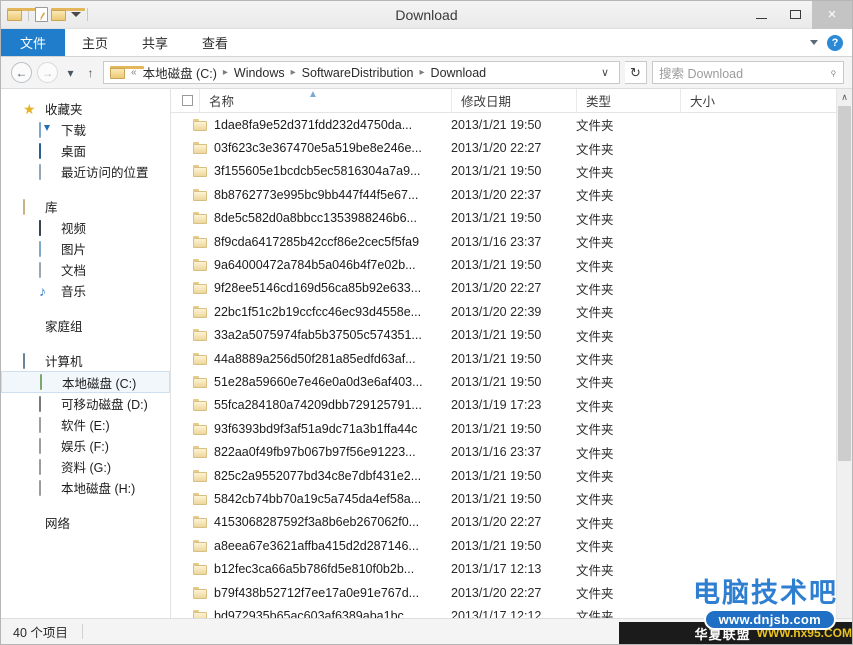  I want to click on search-box: 搜索 Download ⌕, so click(748, 72).